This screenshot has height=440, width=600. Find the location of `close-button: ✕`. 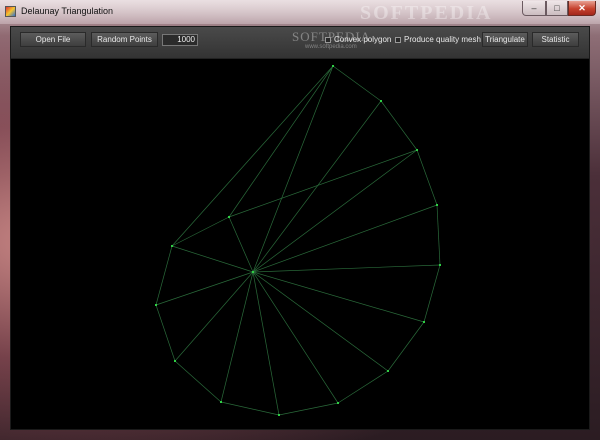

close-button: ✕ is located at coordinates (582, 8).